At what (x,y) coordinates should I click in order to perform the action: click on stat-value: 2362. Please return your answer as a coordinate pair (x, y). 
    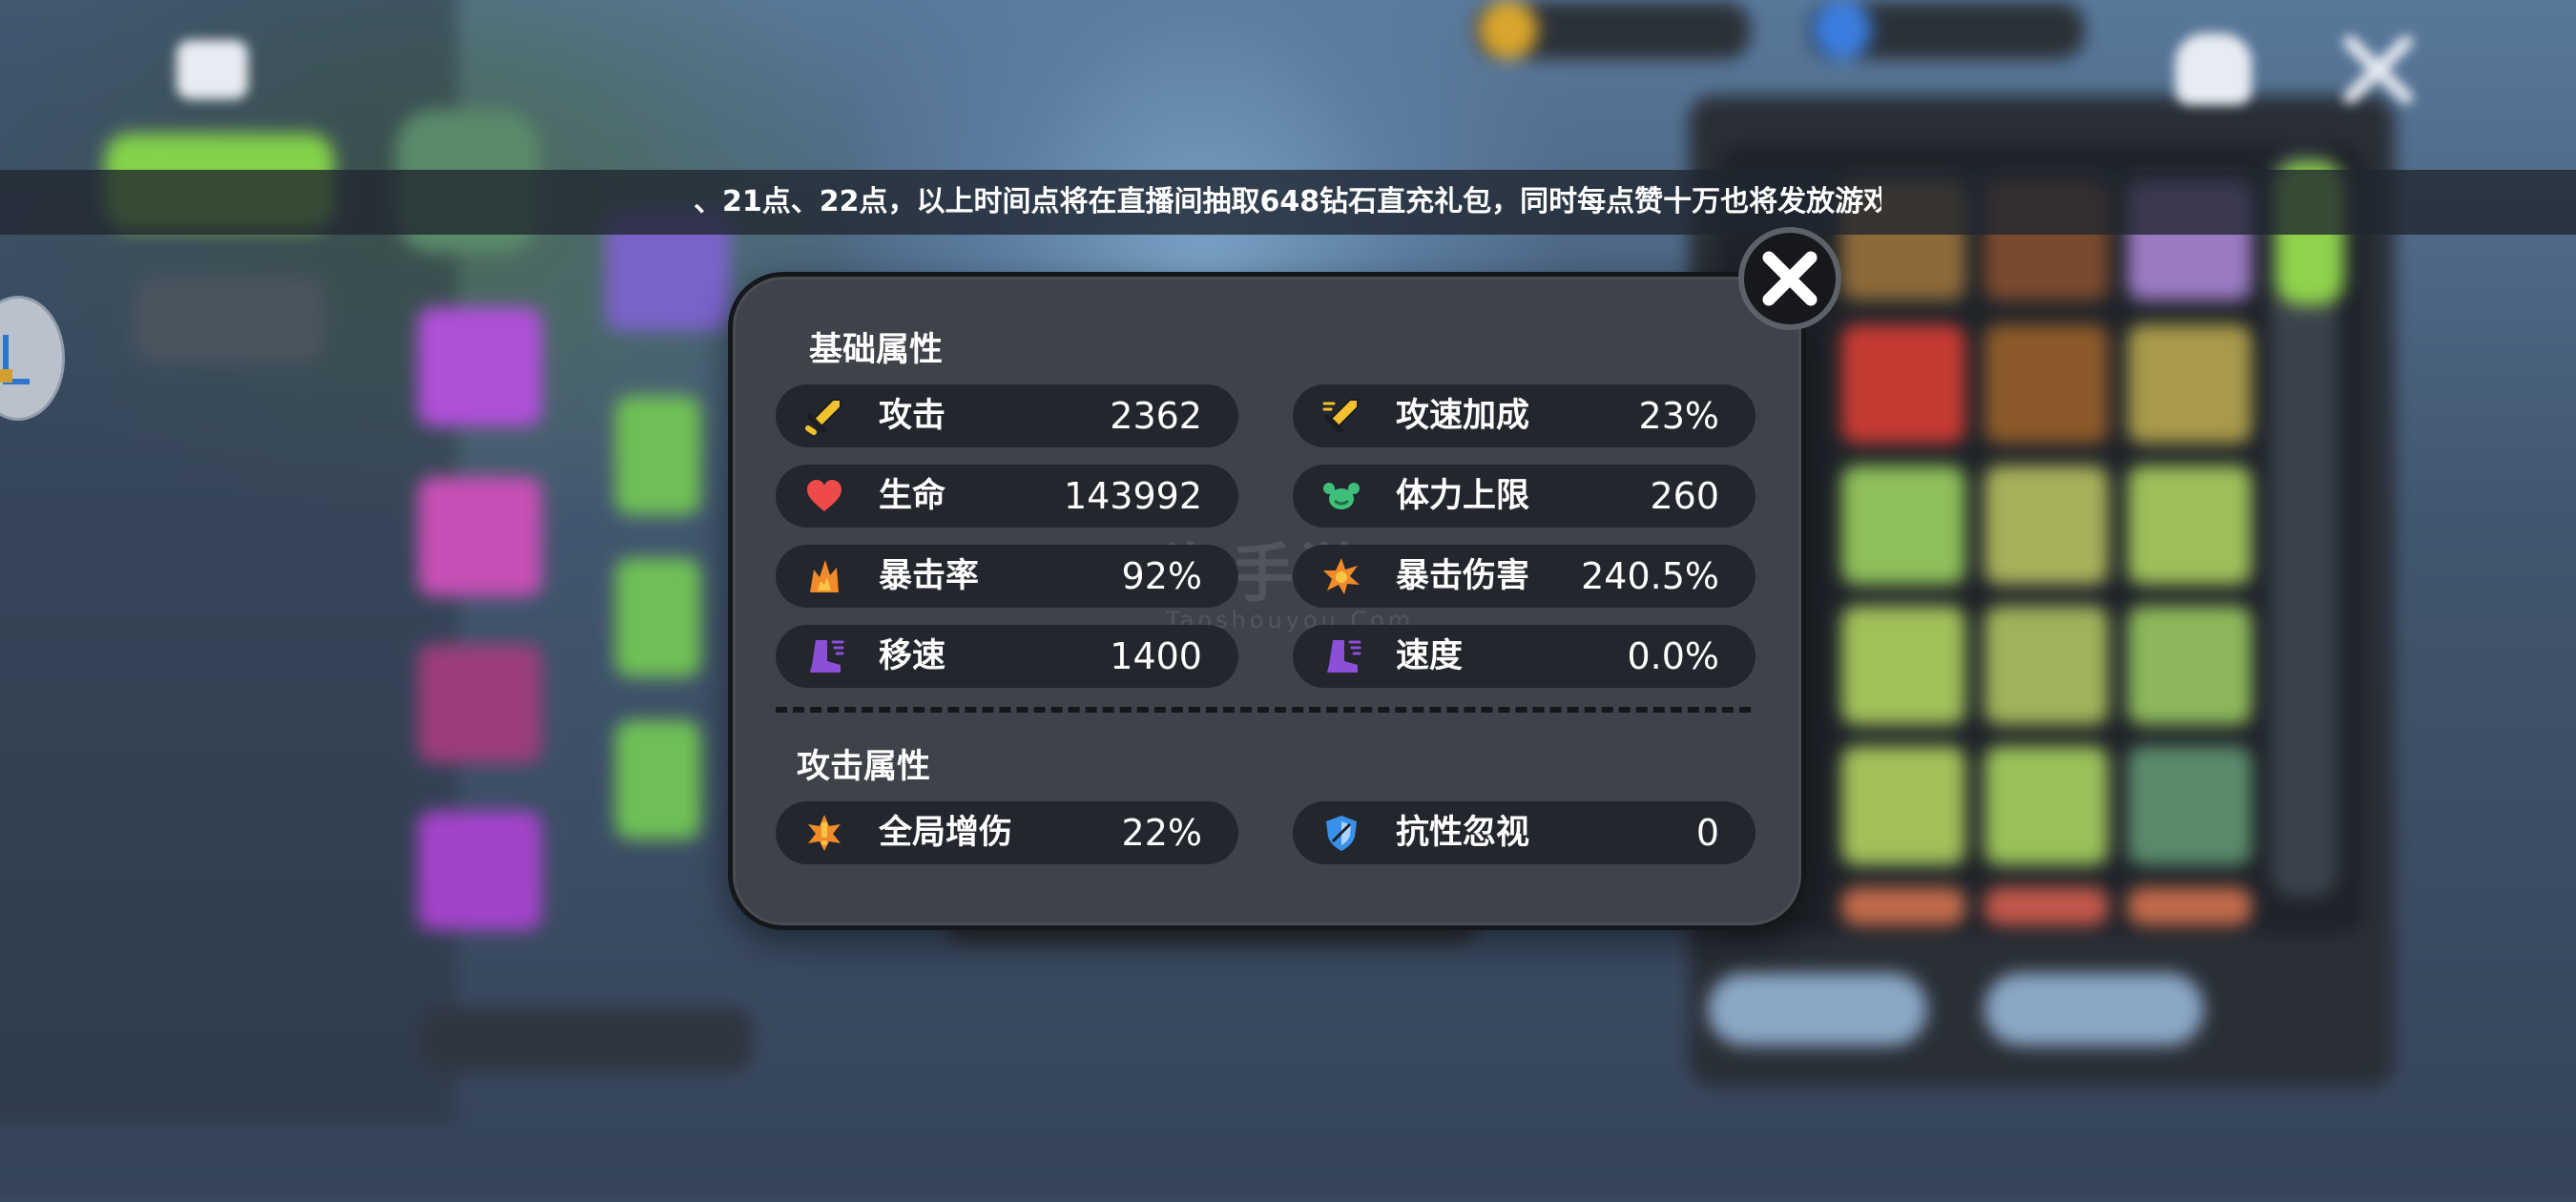
    Looking at the image, I should click on (1156, 416).